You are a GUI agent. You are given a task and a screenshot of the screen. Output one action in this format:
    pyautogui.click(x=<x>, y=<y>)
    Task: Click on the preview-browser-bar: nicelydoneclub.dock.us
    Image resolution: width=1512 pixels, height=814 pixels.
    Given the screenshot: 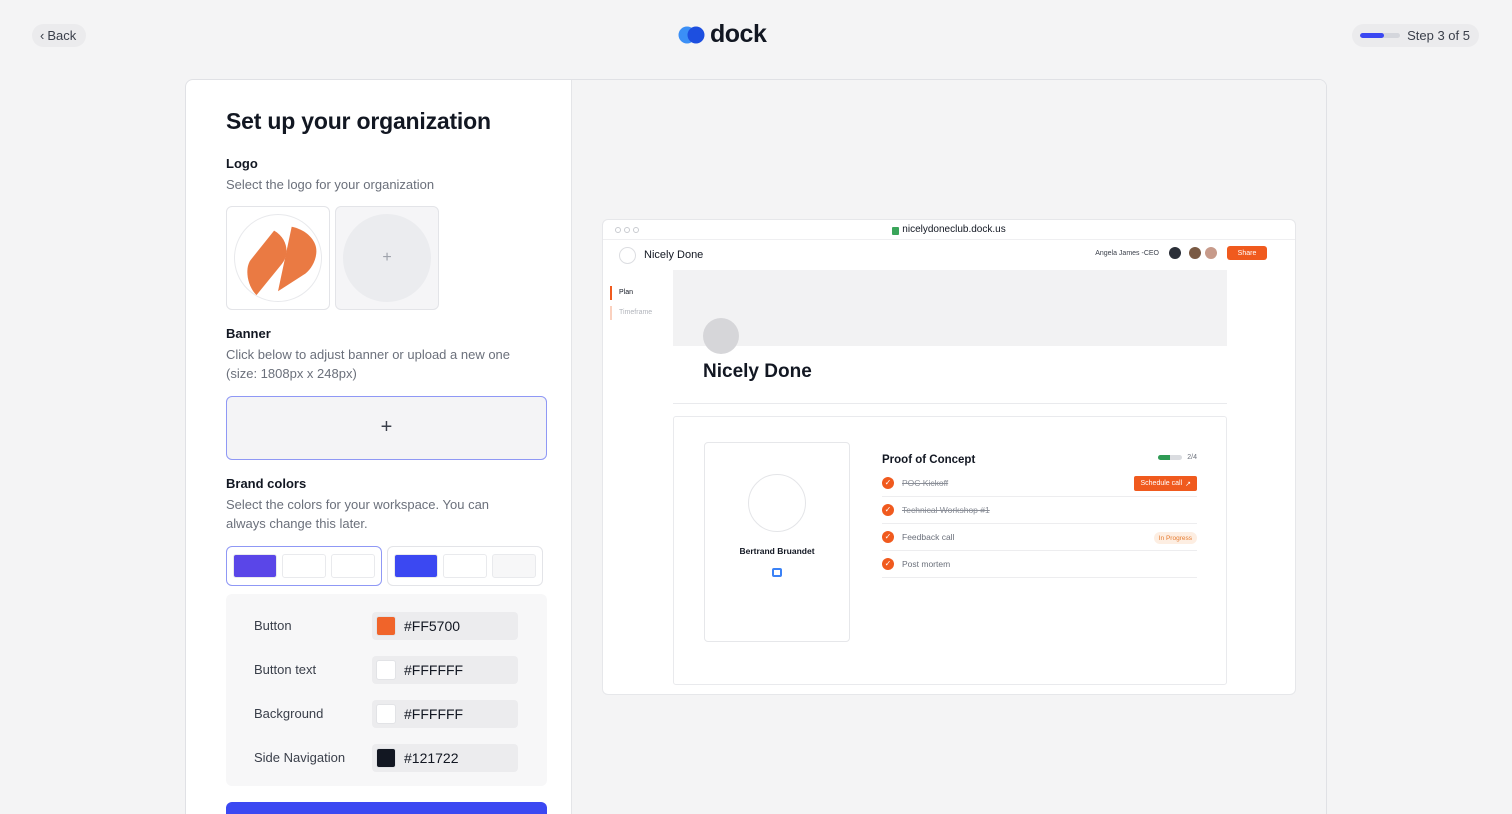 What is the action you would take?
    pyautogui.click(x=949, y=230)
    